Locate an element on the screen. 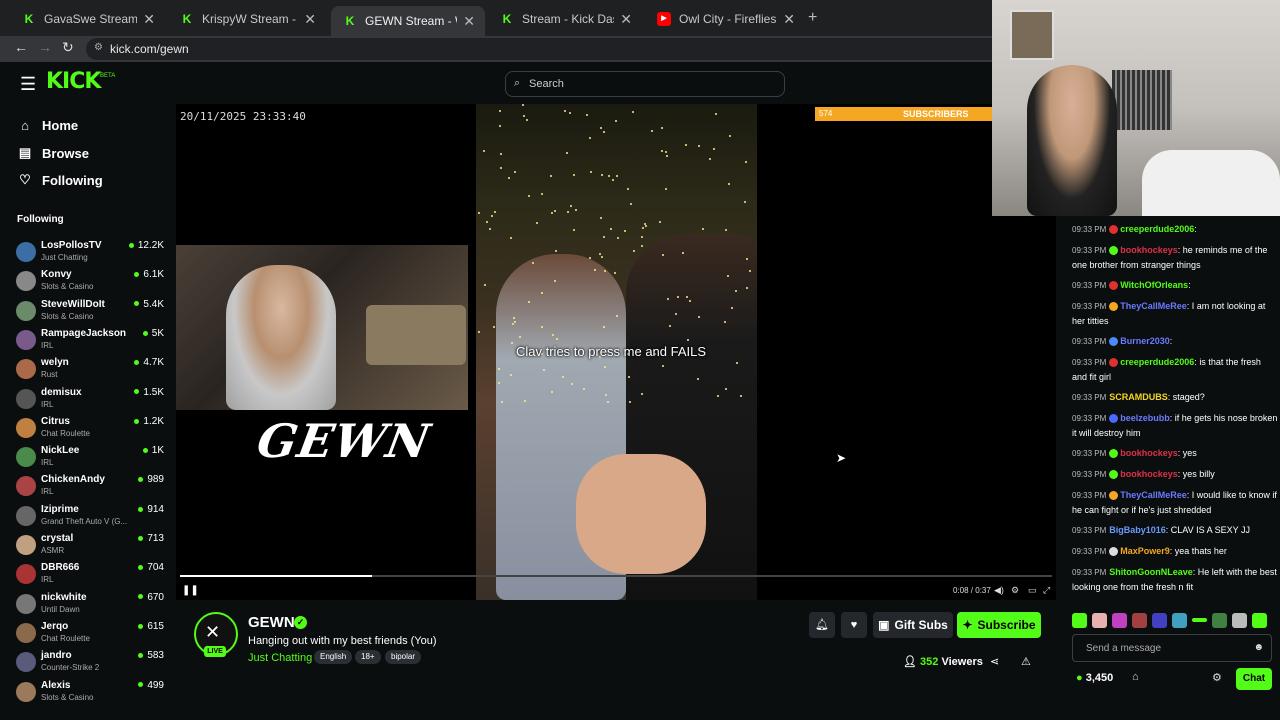 The width and height of the screenshot is (1280, 720). nav-browse: ▤ Browse is located at coordinates (53, 153).